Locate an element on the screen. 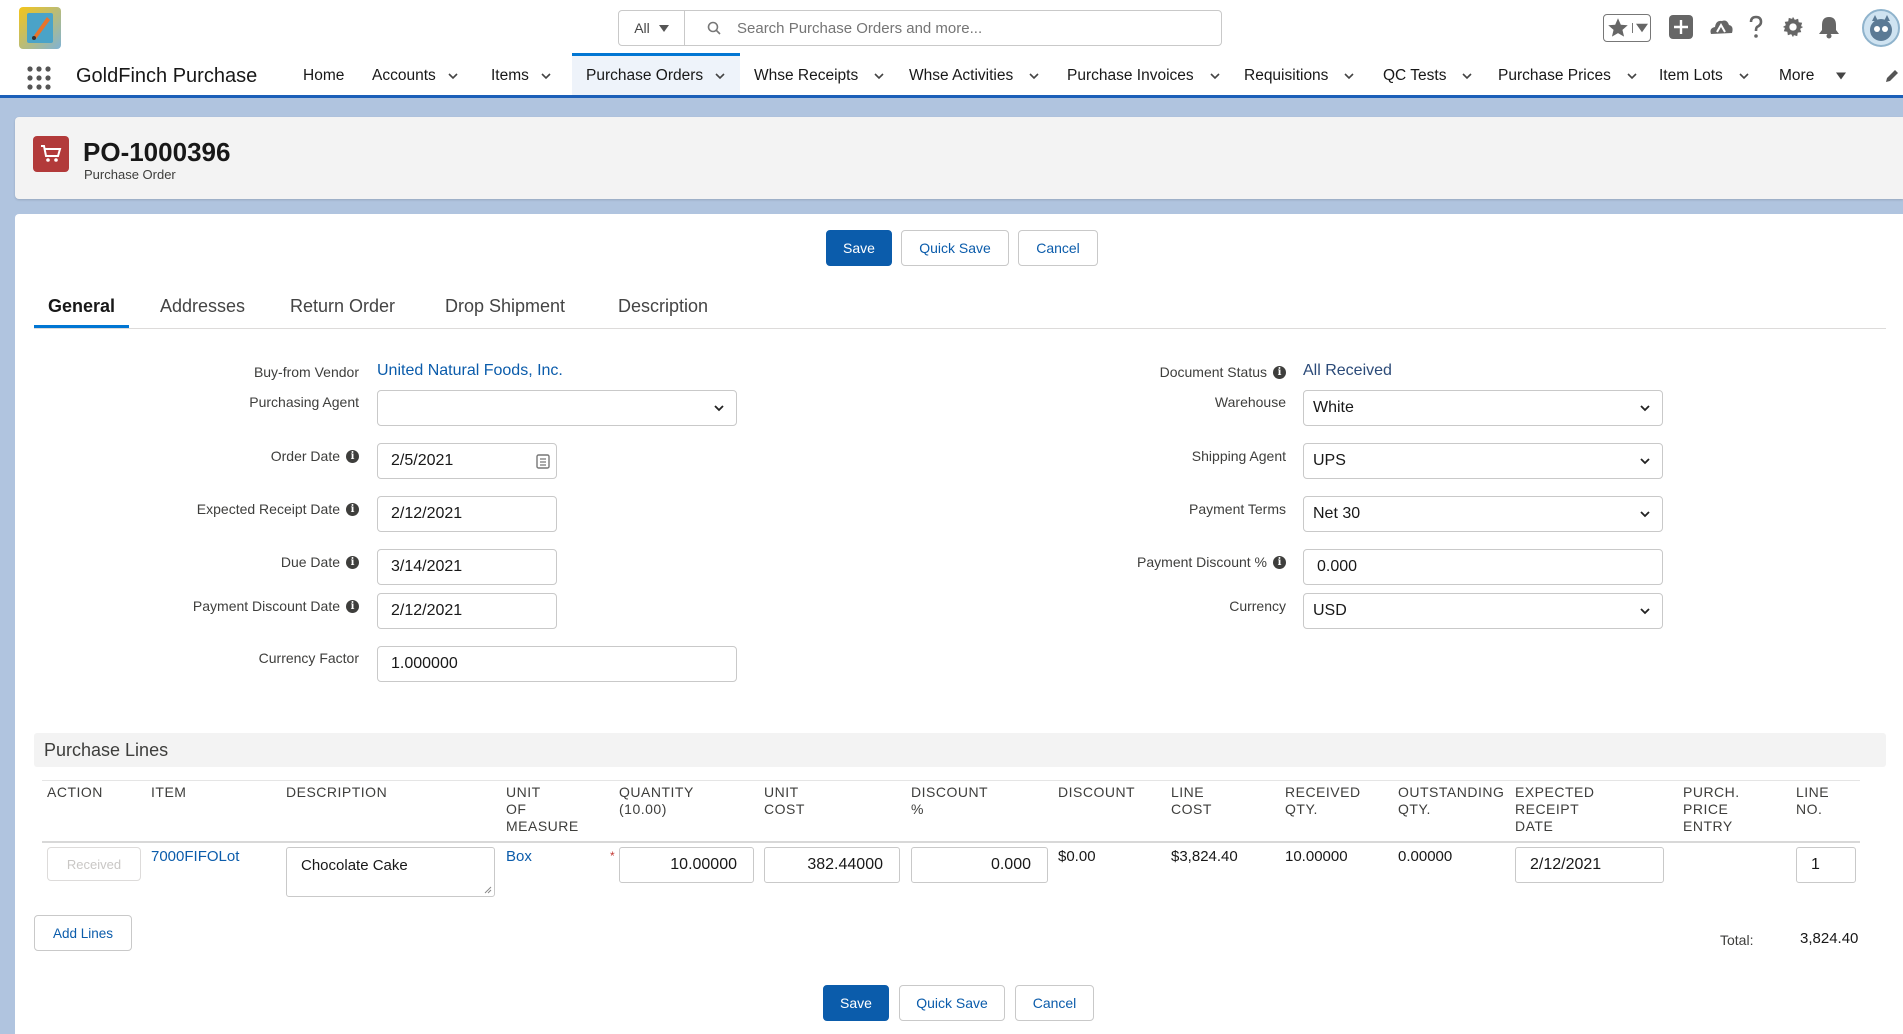 This screenshot has width=1903, height=1034. col-label: DATE is located at coordinates (1534, 826).